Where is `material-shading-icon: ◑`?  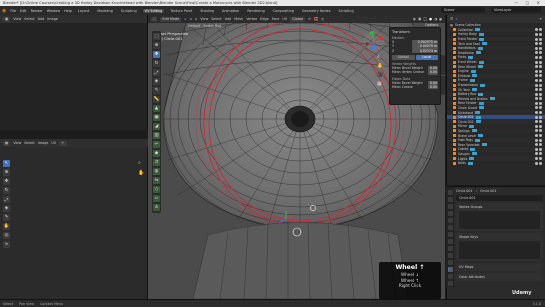
material-shading-icon: ◑ is located at coordinates (435, 19).